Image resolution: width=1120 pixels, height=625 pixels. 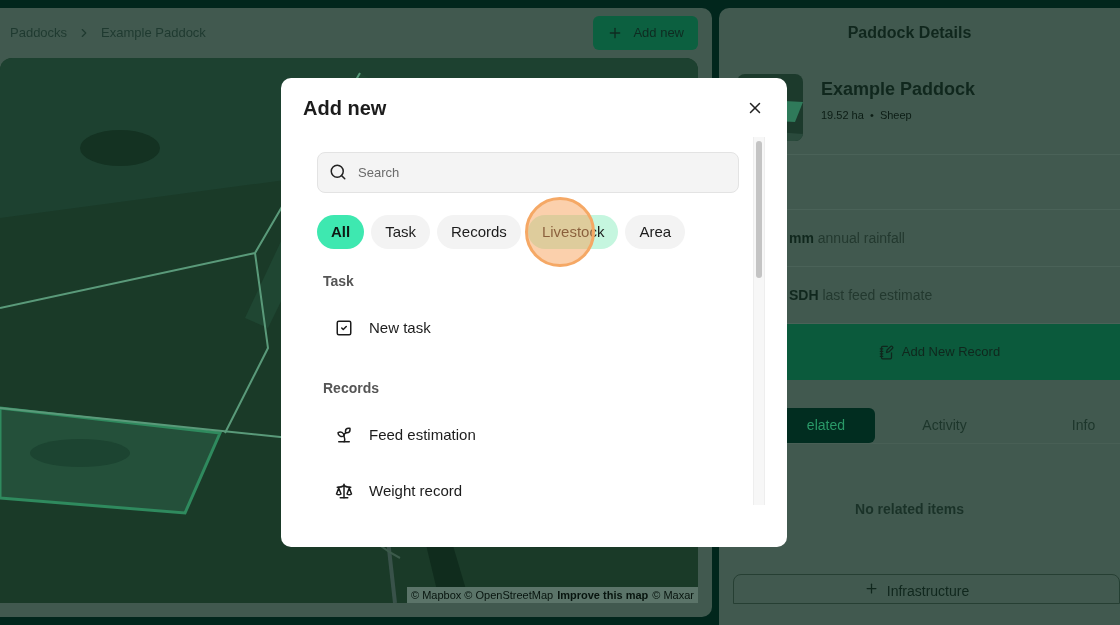 What do you see at coordinates (886, 352) in the screenshot?
I see `notebook-icon` at bounding box center [886, 352].